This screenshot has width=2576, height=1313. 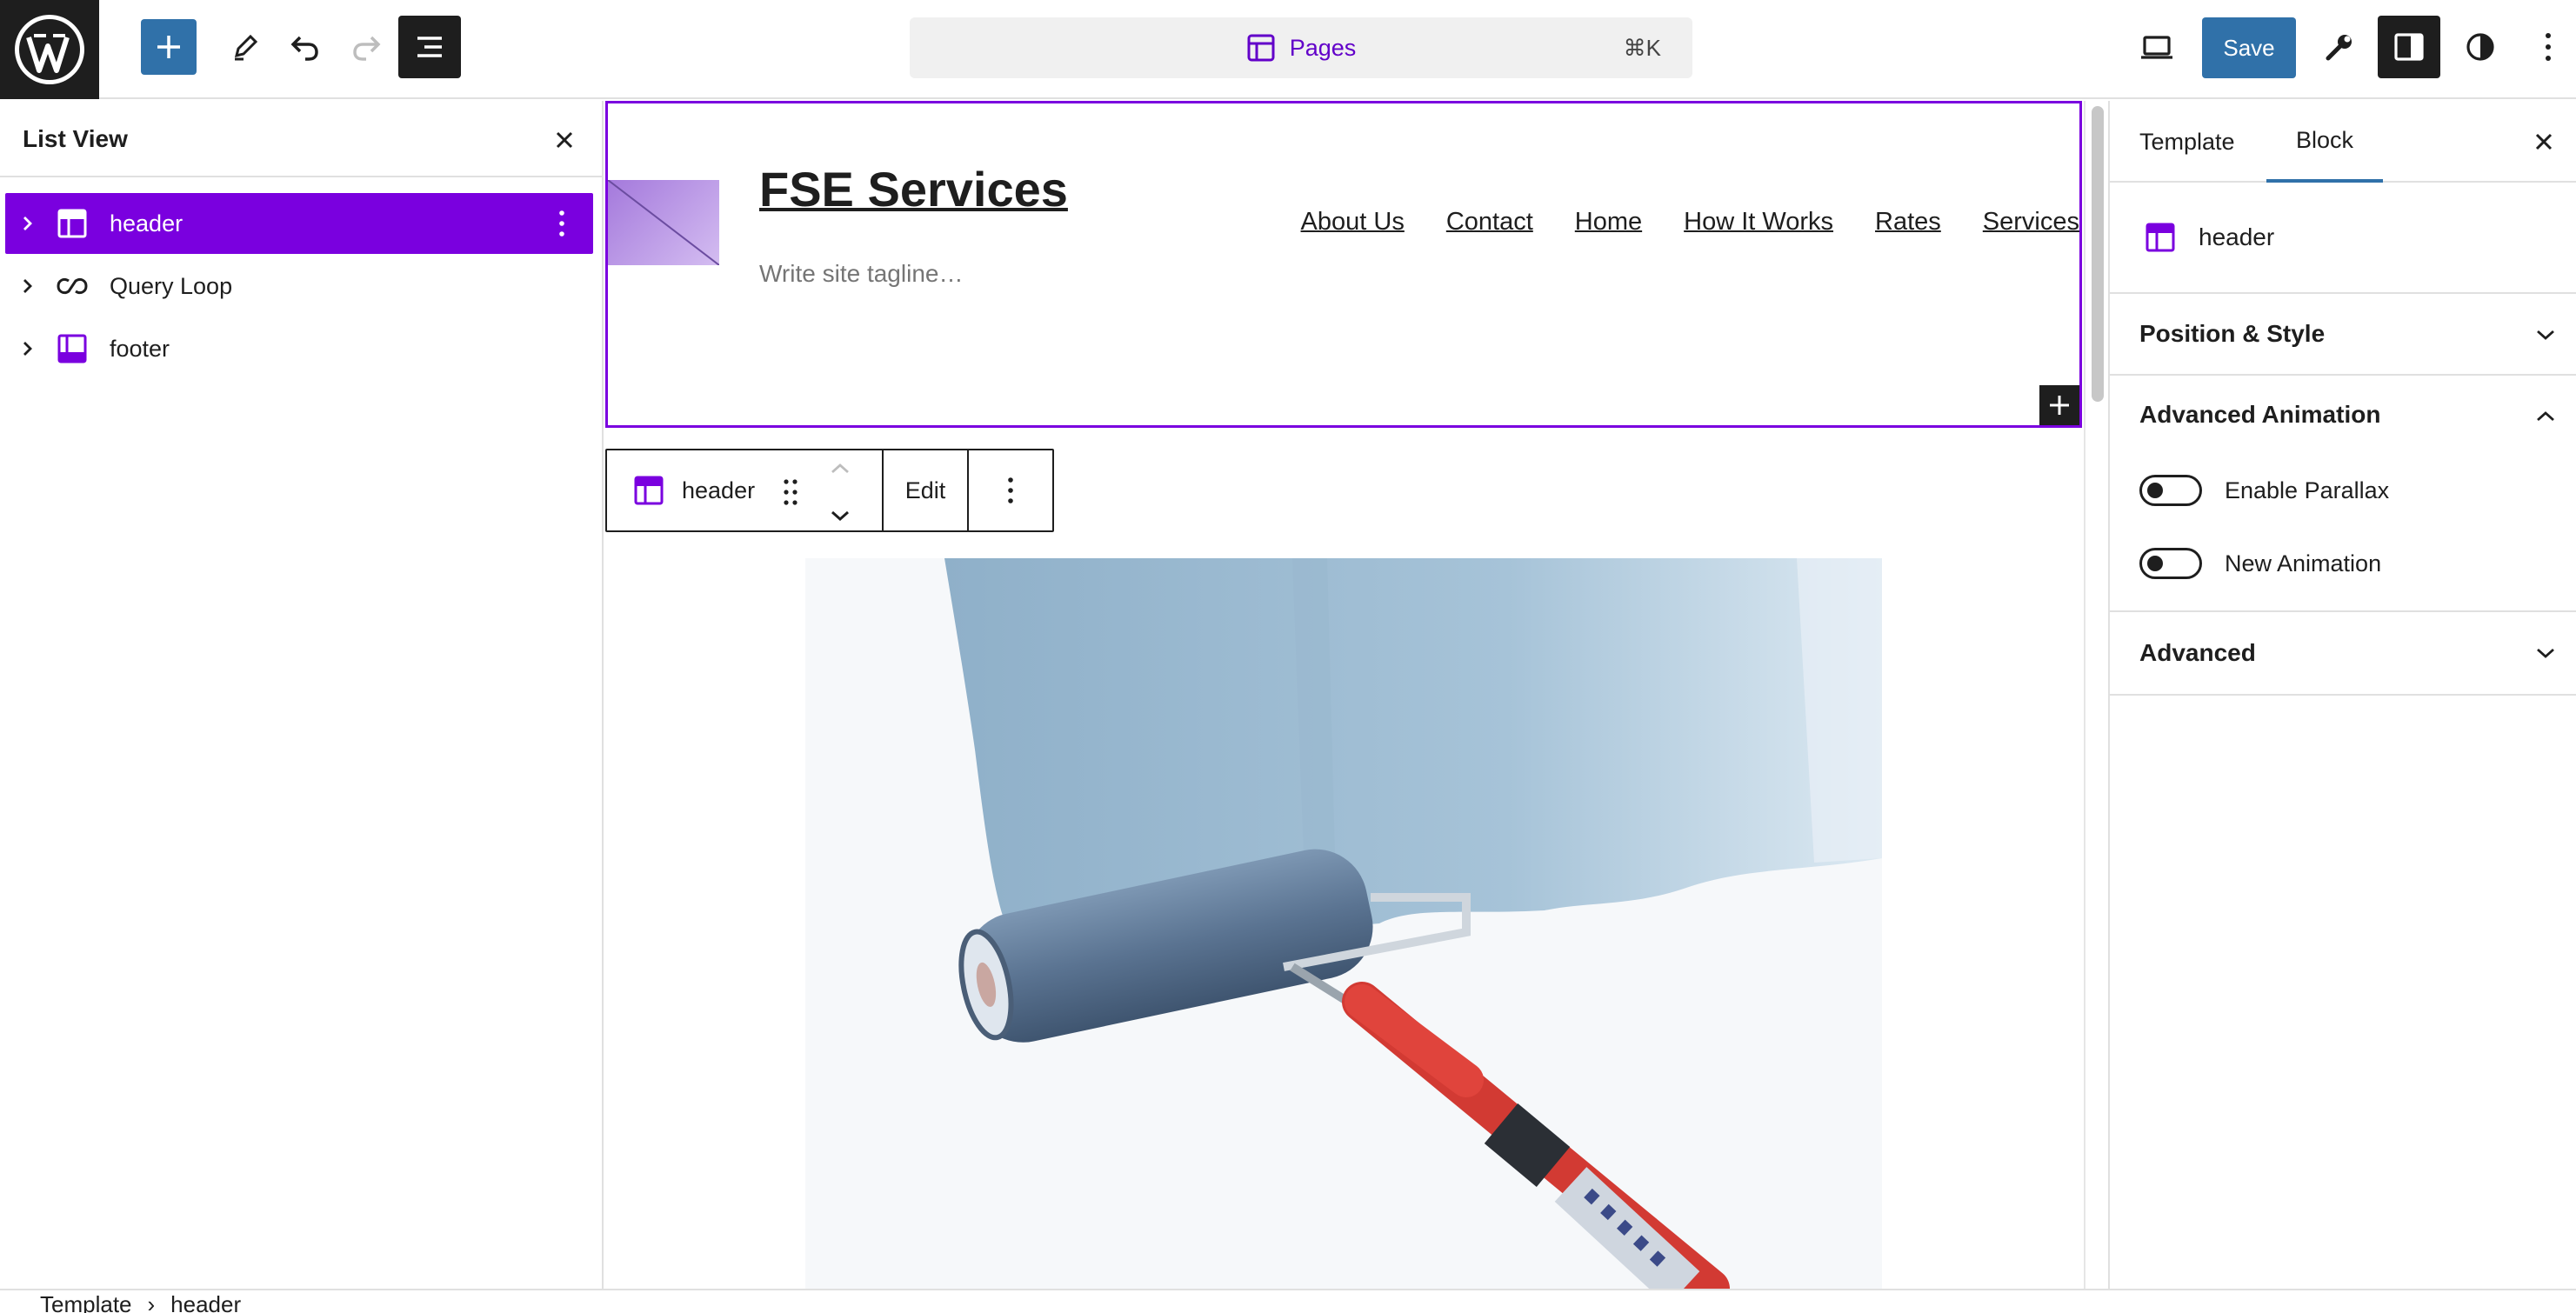 I want to click on nav-link-home: Home, so click(x=1608, y=222).